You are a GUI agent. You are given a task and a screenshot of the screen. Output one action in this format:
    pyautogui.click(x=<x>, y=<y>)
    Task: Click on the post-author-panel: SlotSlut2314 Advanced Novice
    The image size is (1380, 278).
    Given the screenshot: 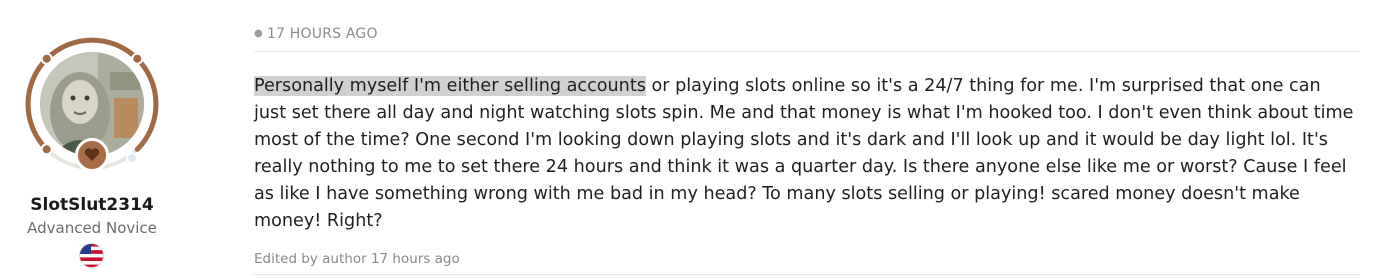 What is the action you would take?
    pyautogui.click(x=92, y=139)
    